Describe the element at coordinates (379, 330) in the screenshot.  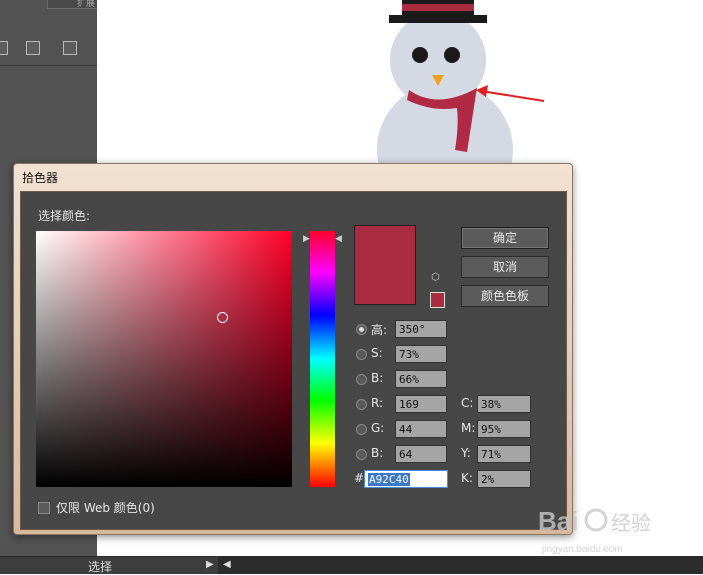
I see `hue-label: 高:` at that location.